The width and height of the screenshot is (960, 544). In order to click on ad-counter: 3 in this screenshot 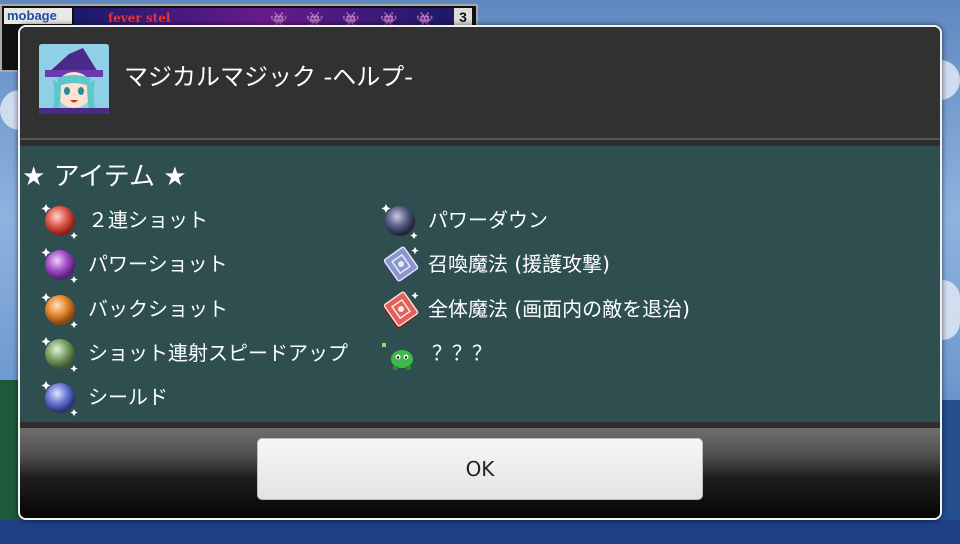, I will do `click(463, 17)`.